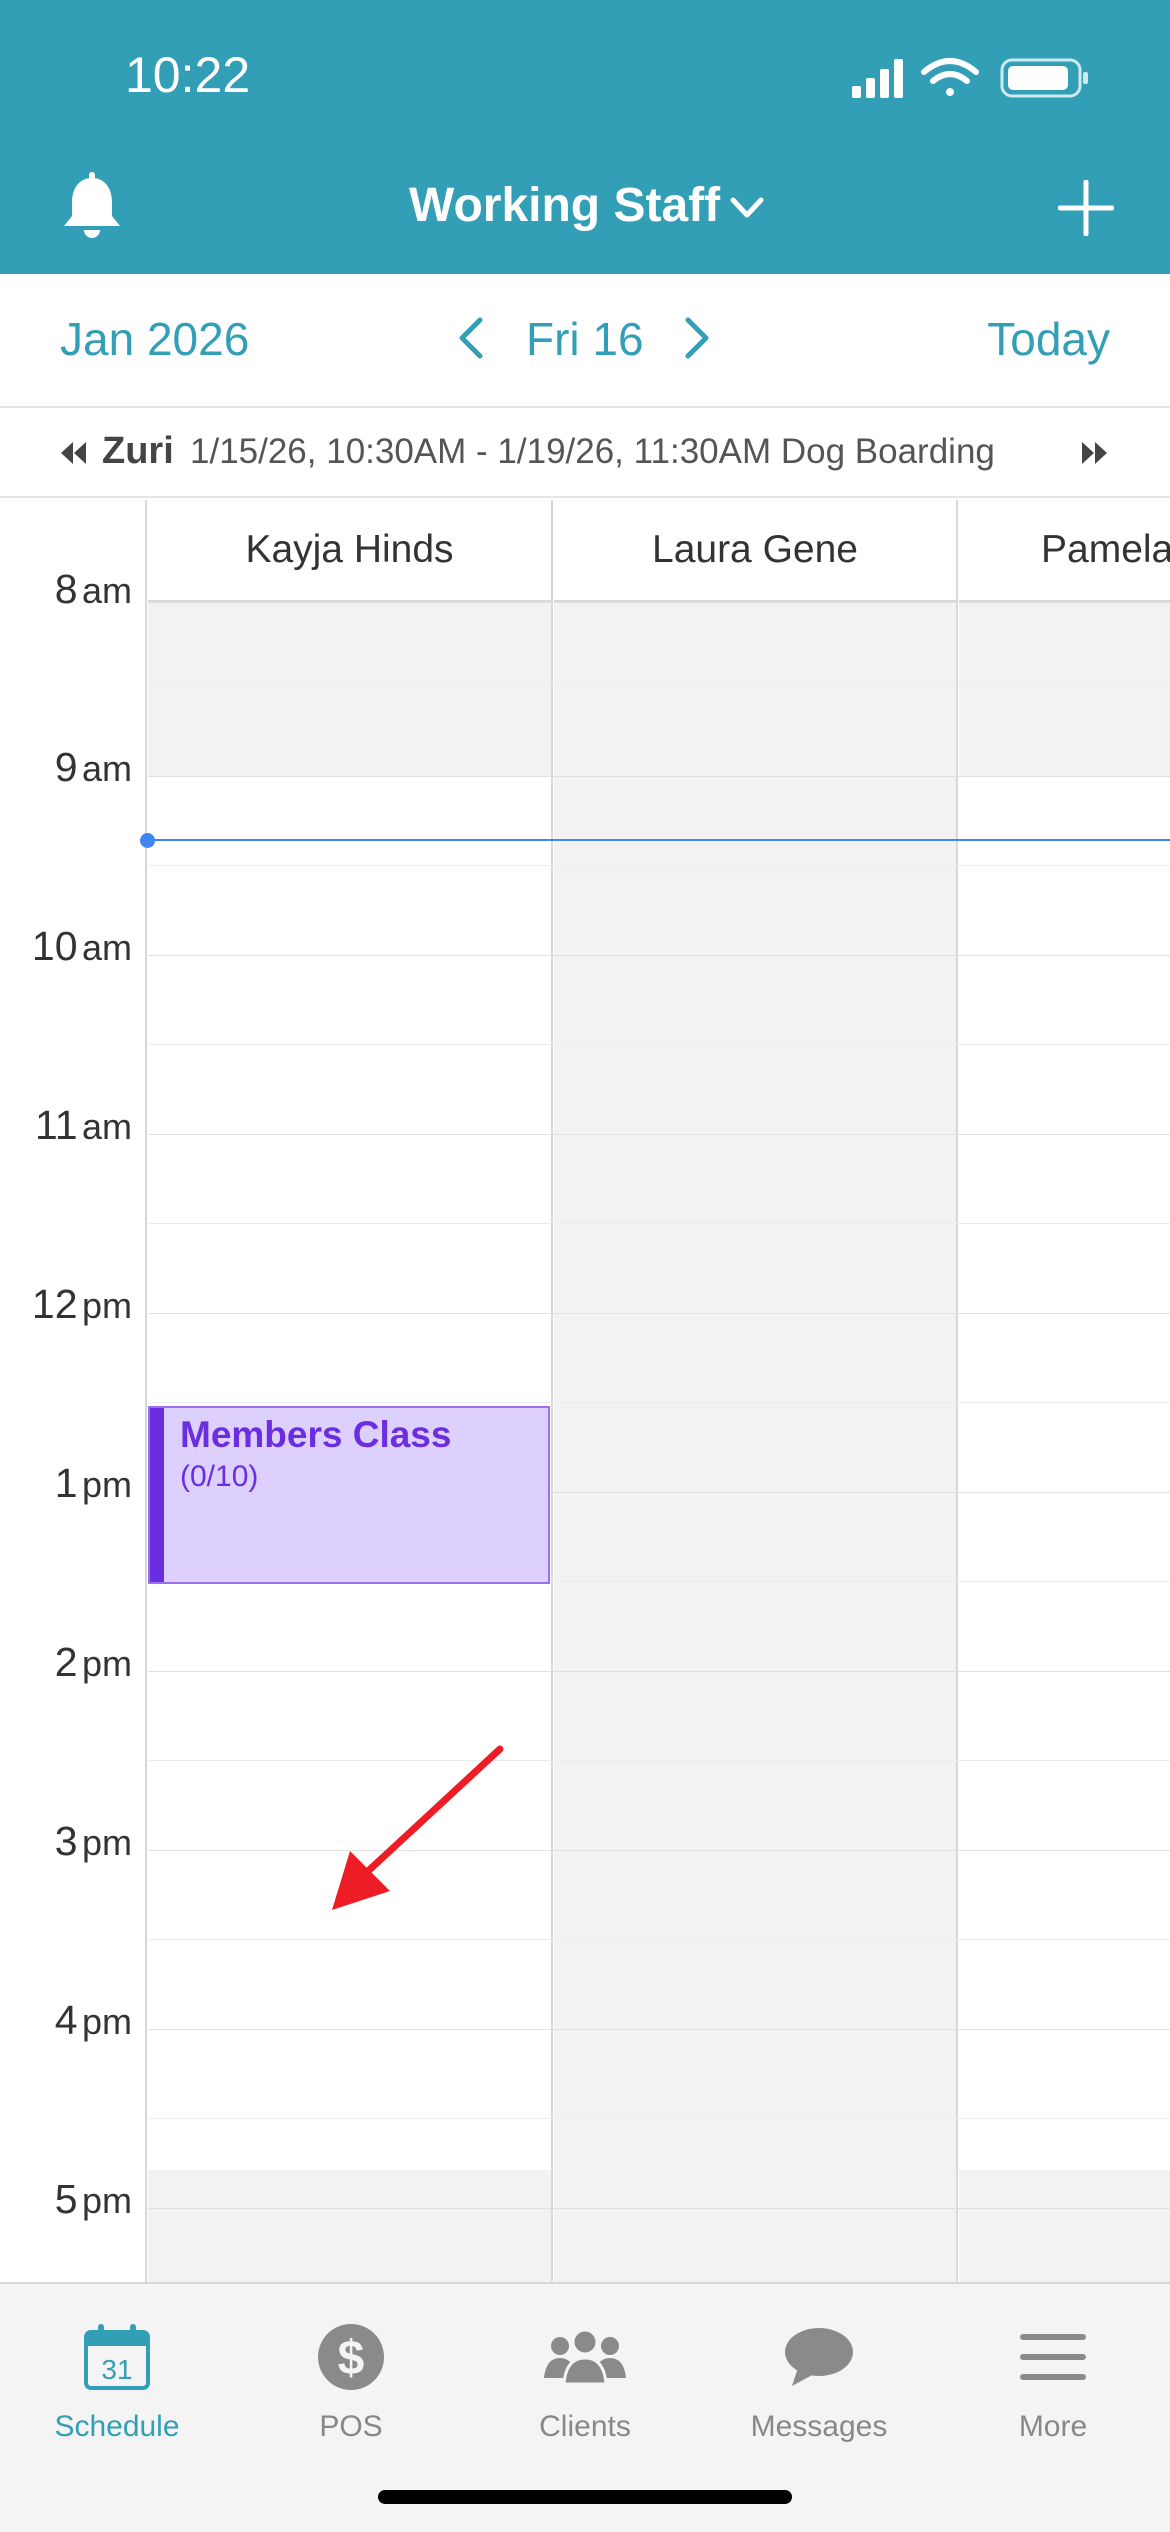  I want to click on time-label: 11 am, so click(83, 1125).